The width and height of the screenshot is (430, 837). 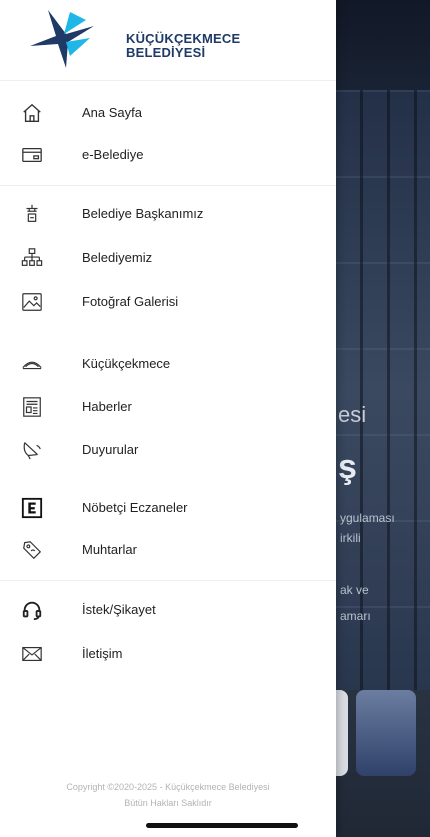 I want to click on menu-item-label: e-Belediye, so click(x=113, y=154).